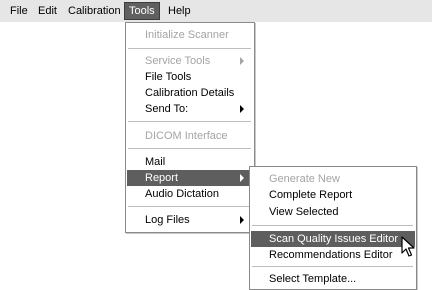 Image resolution: width=432 pixels, height=290 pixels. I want to click on menu-item-report: Report, so click(190, 178).